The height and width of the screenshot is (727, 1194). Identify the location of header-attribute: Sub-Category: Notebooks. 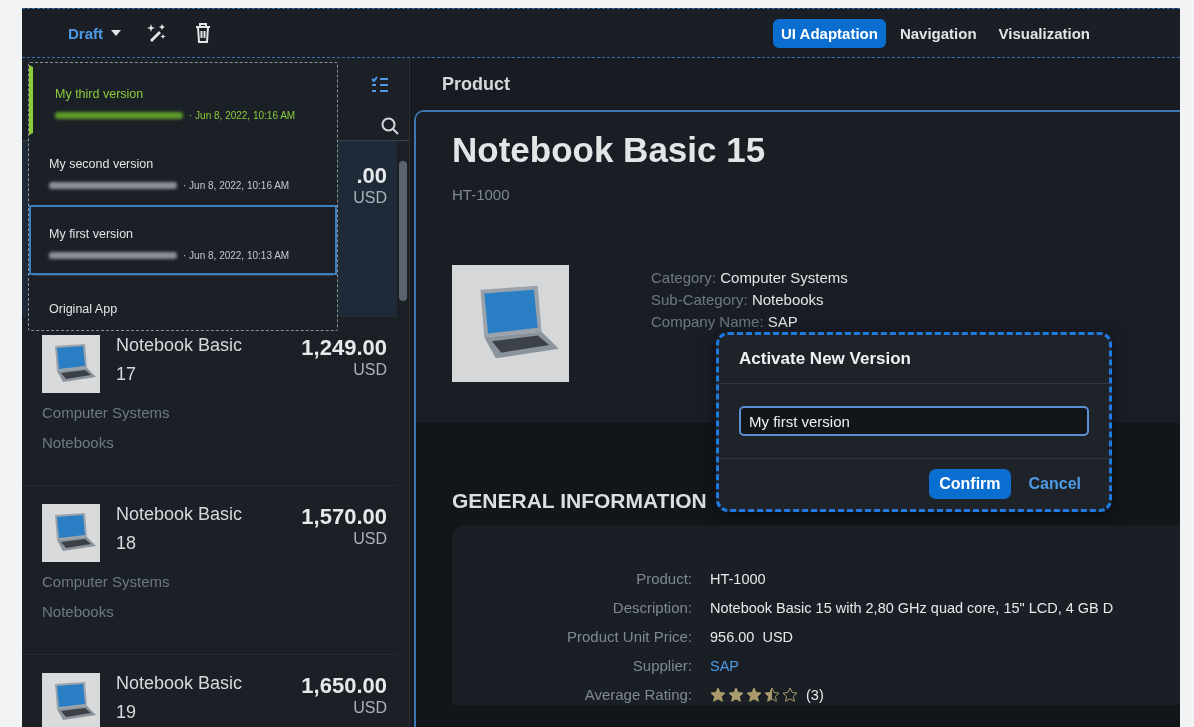
(738, 300).